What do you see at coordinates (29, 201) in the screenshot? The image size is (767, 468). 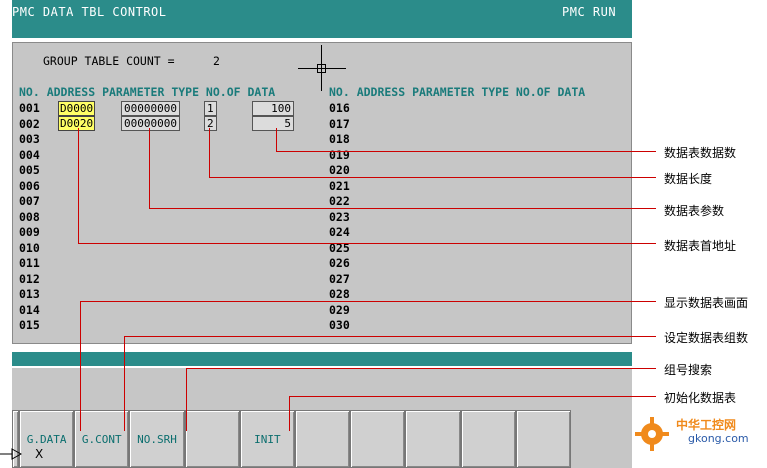 I see `left-row-number: 007` at bounding box center [29, 201].